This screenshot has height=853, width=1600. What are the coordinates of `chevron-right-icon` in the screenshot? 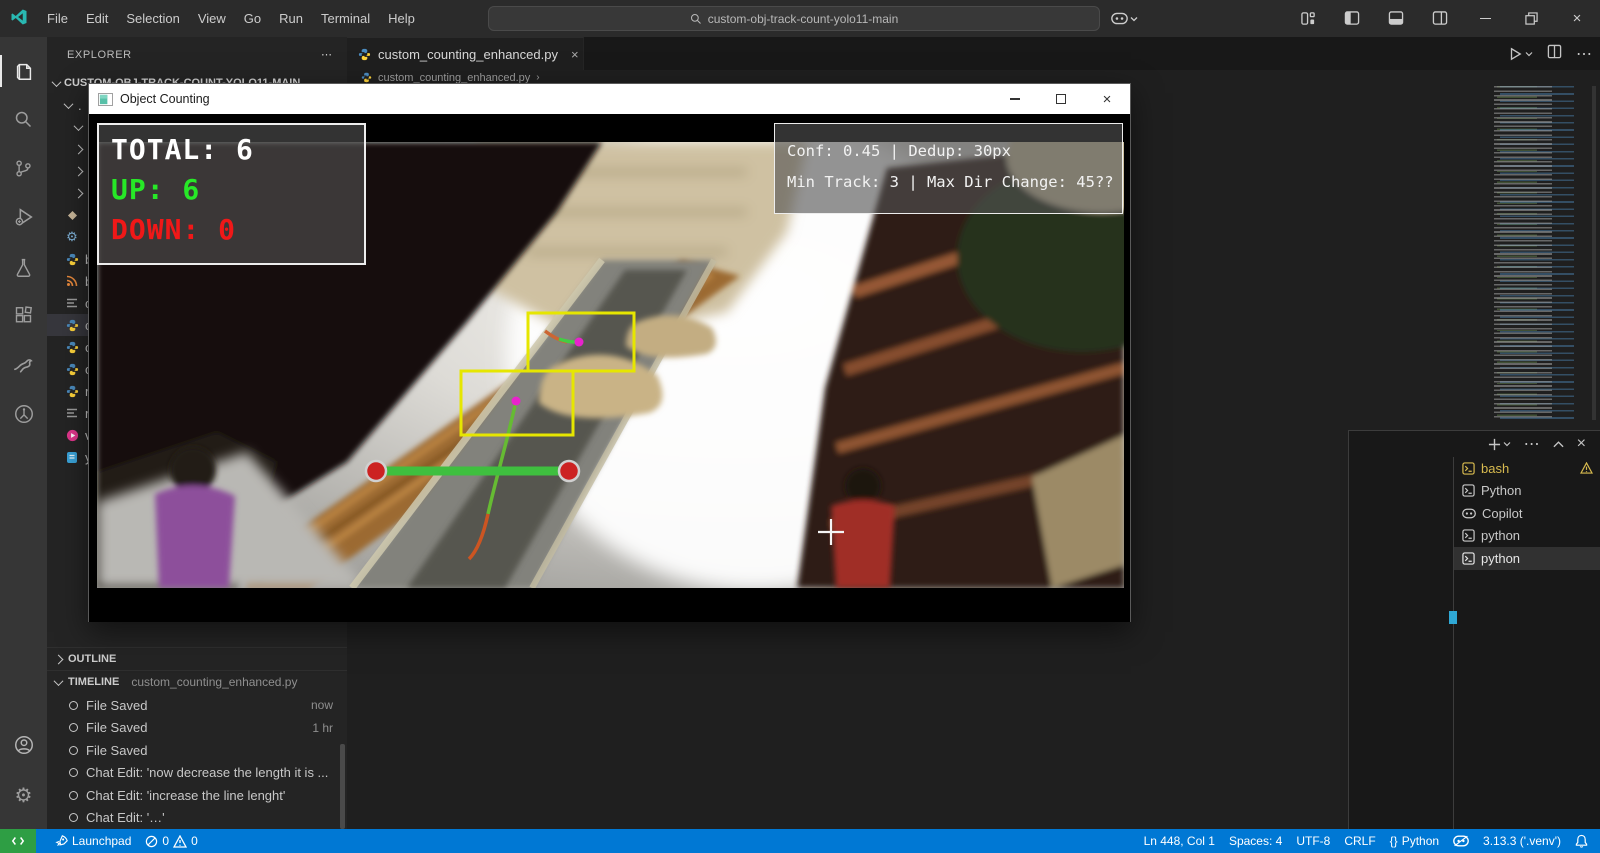 It's located at (78, 149).